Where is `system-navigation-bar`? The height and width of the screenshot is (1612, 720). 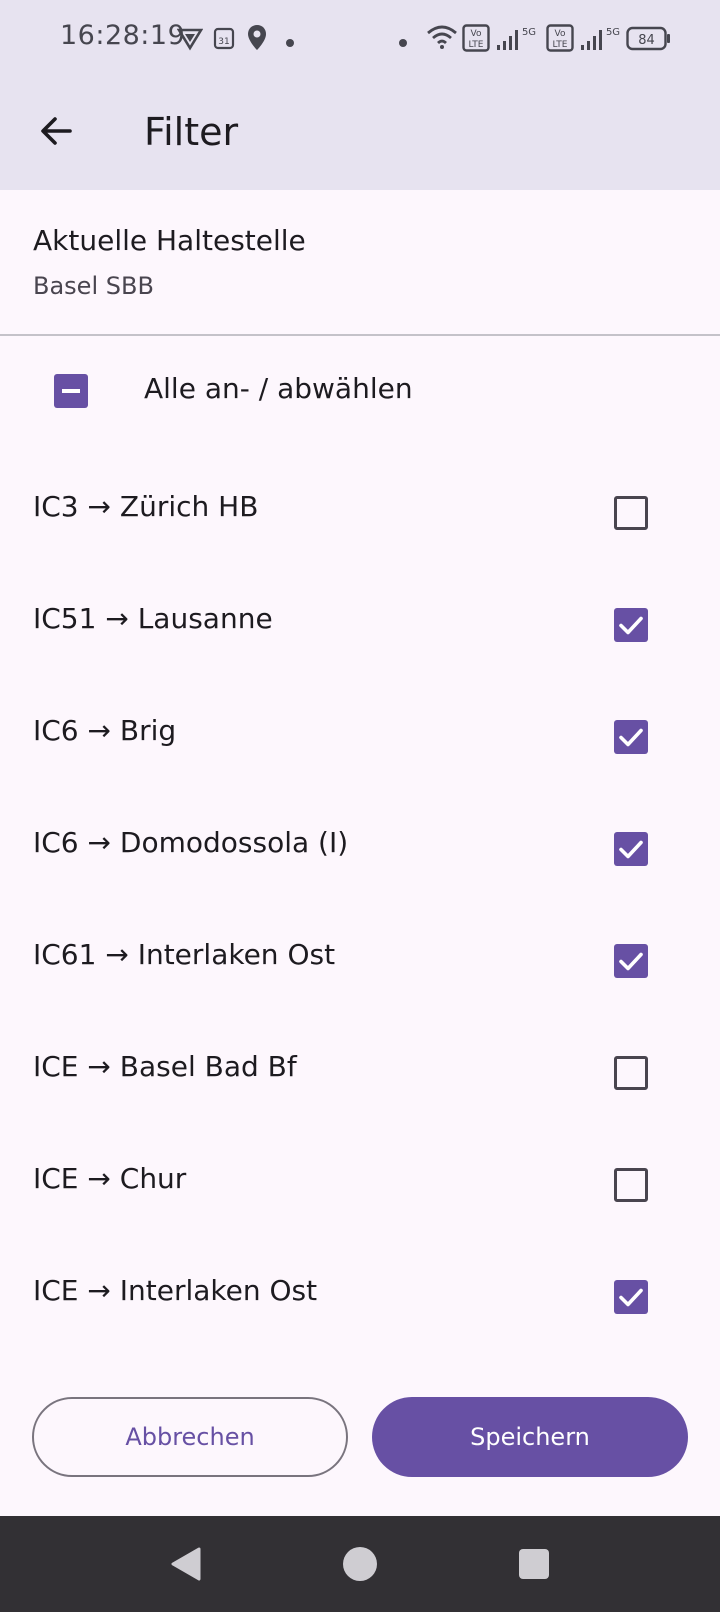
system-navigation-bar is located at coordinates (360, 1564).